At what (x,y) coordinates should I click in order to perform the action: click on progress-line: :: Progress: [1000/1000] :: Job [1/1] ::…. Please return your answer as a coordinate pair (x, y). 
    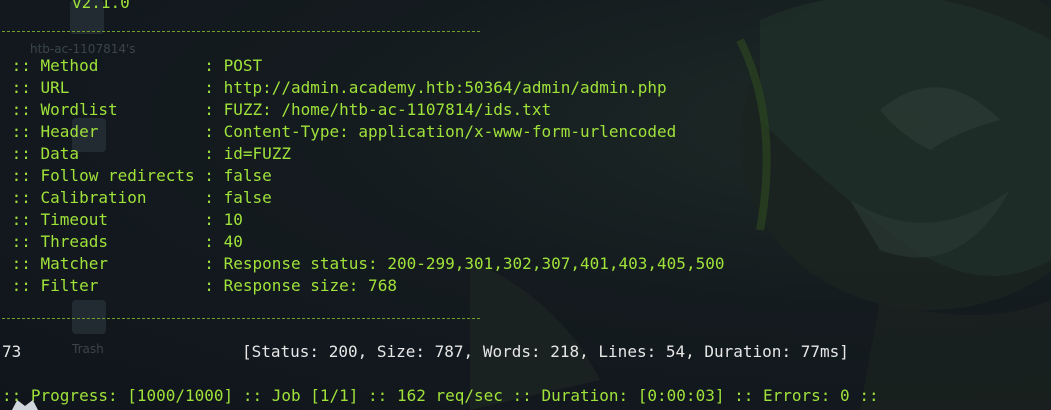
    Looking at the image, I should click on (440, 395).